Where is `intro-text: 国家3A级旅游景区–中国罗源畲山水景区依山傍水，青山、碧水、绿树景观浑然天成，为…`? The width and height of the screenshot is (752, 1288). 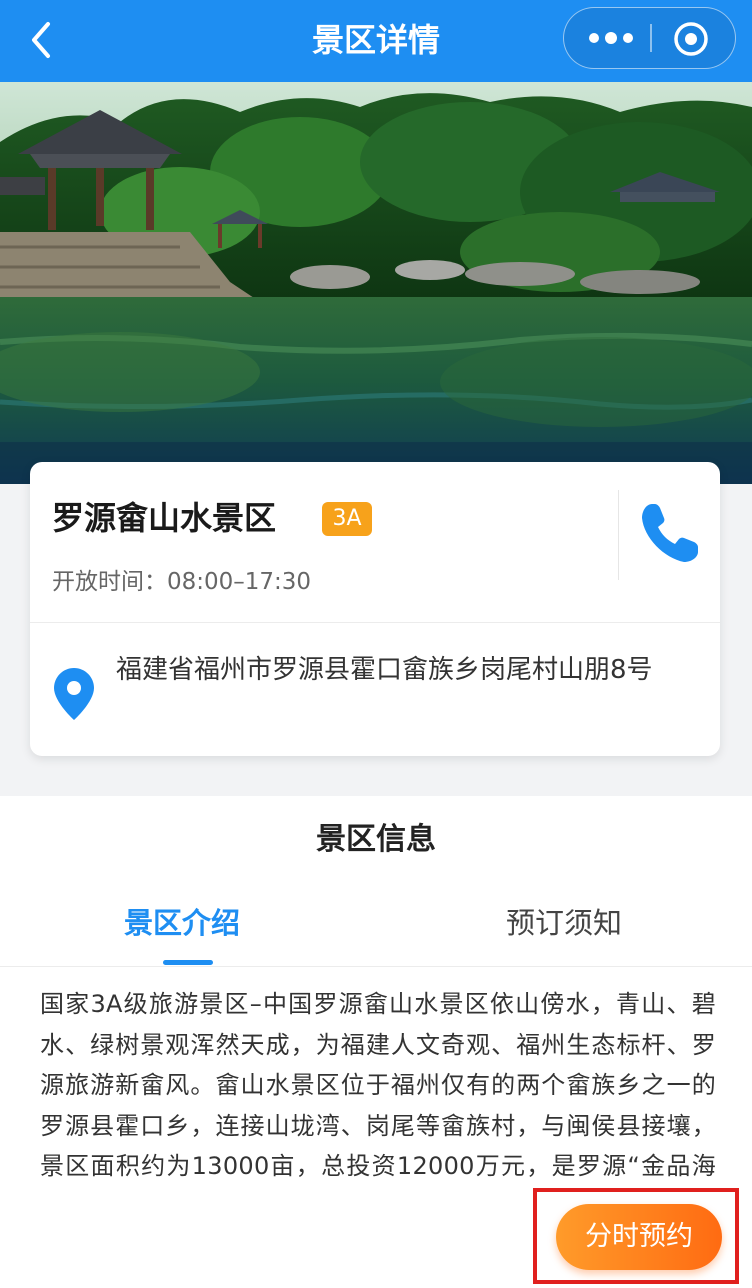
intro-text: 国家3A级旅游景区–中国罗源畲山水景区依山傍水，青山、碧水、绿树景观浑然天成，为… is located at coordinates (378, 1085).